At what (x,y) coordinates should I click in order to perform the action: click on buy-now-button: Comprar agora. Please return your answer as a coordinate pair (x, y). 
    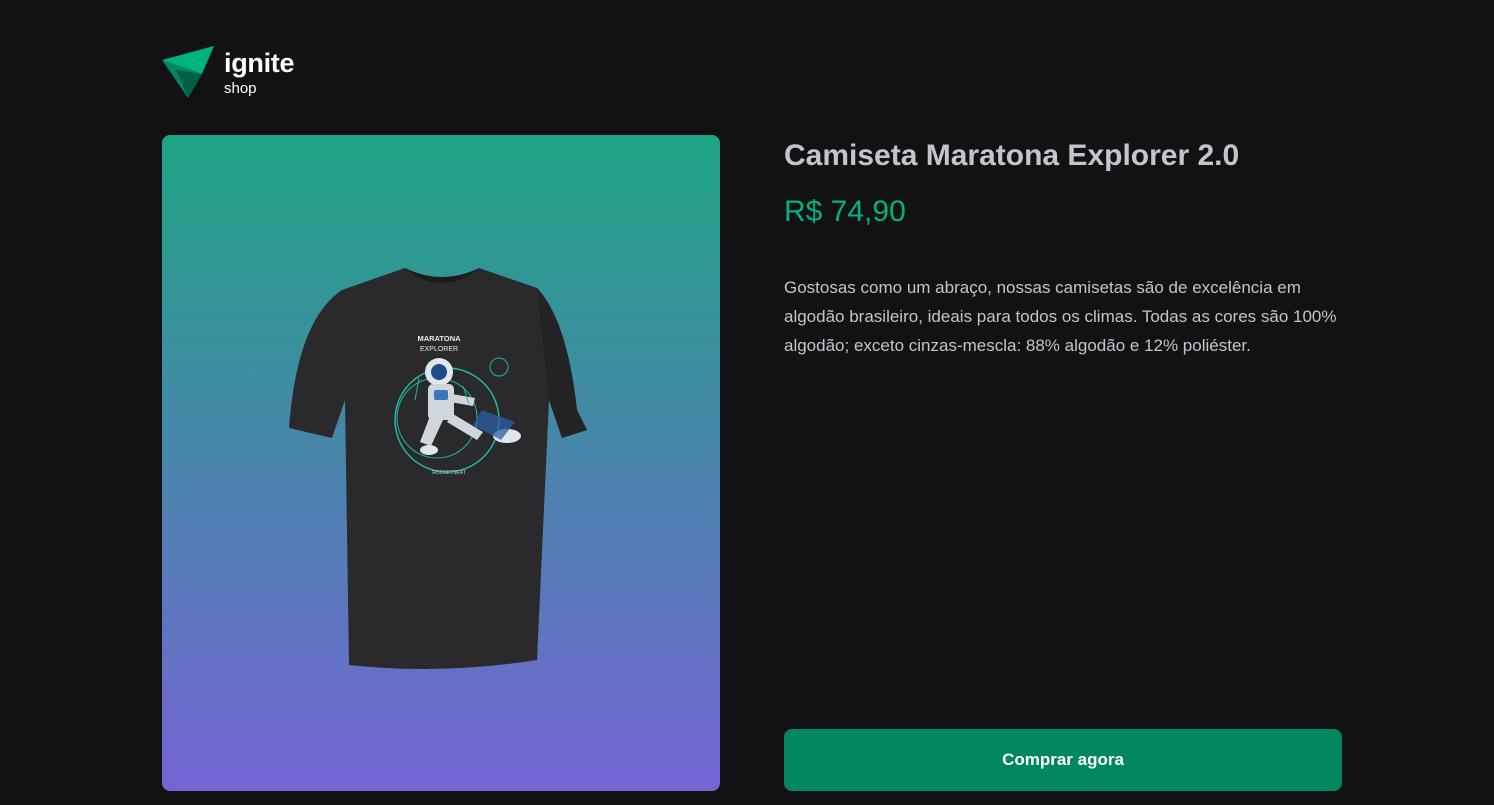
    Looking at the image, I should click on (1063, 760).